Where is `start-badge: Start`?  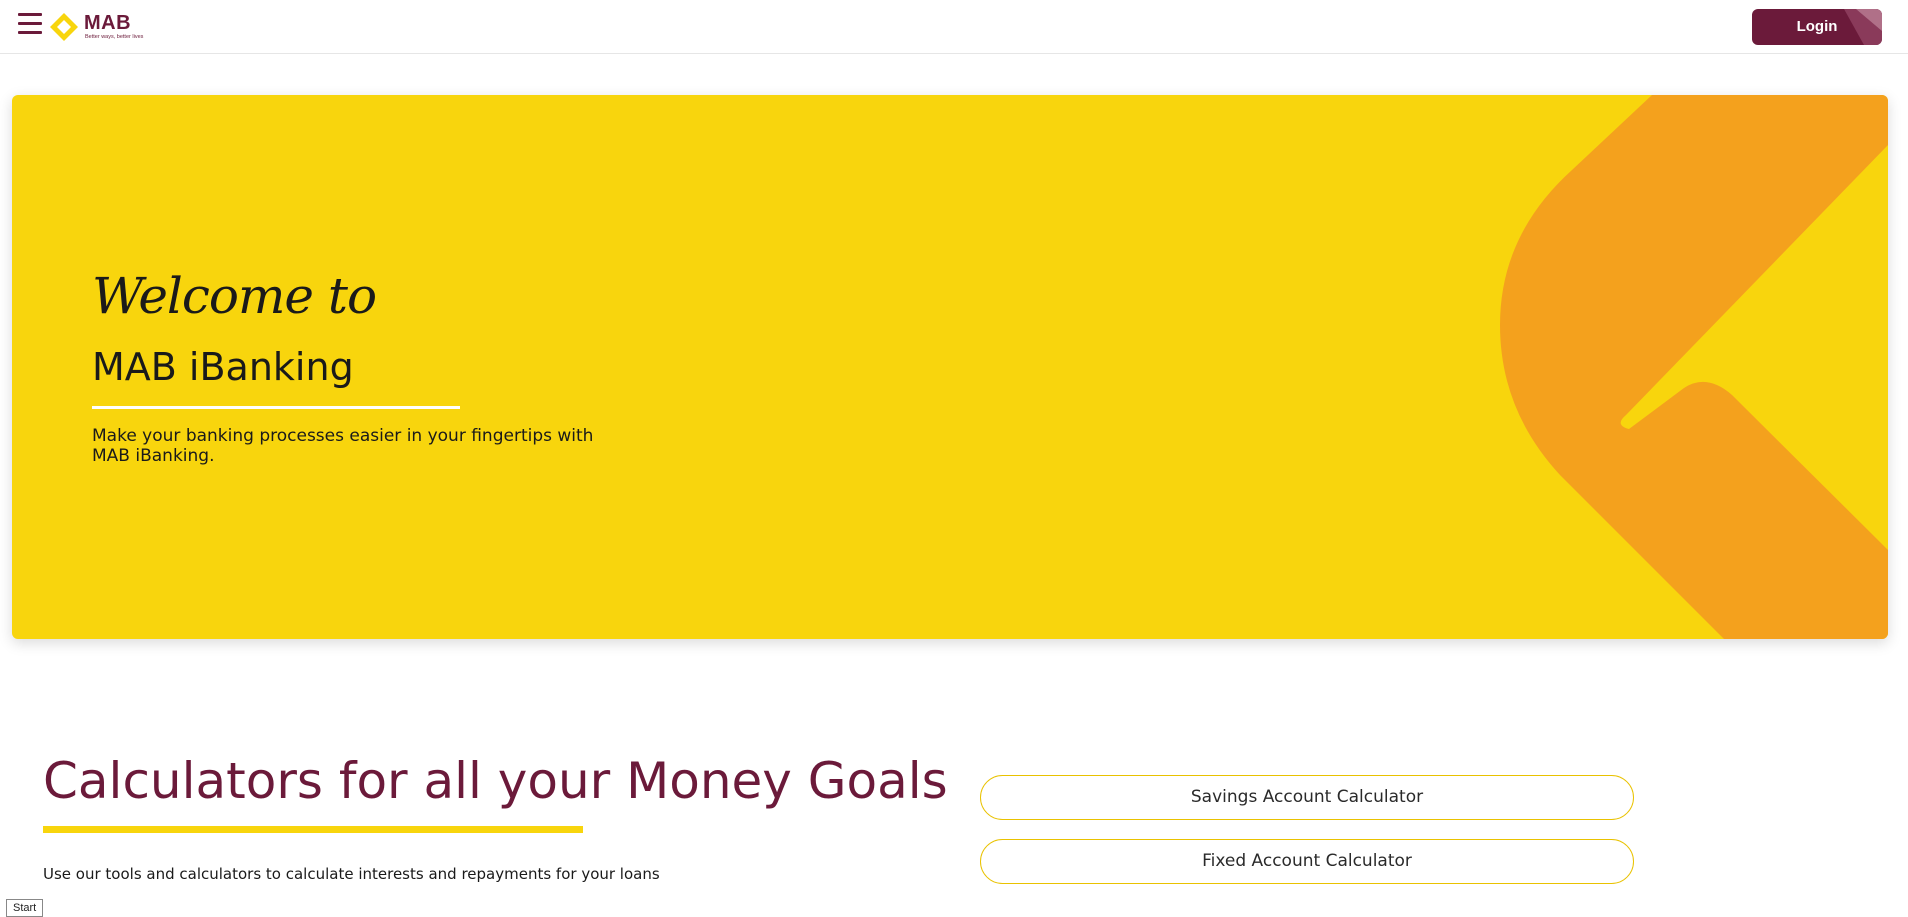 start-badge: Start is located at coordinates (25, 908).